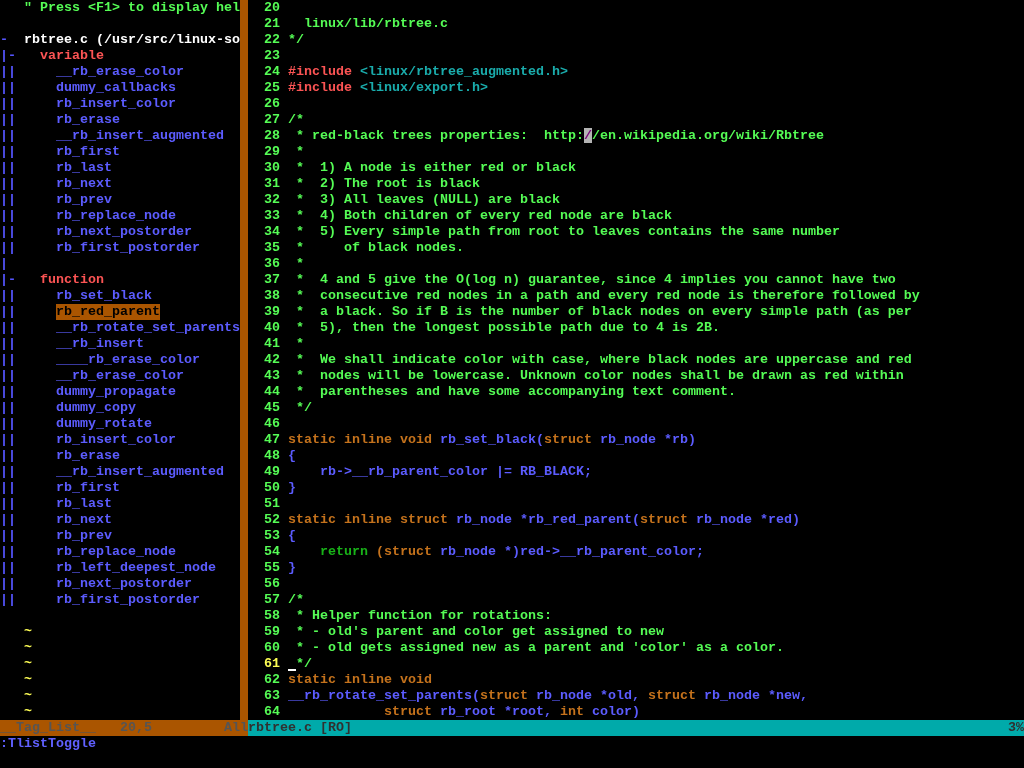  Describe the element at coordinates (512, 712) in the screenshot. I see `code-line: struct rb_root *root, int color)` at that location.